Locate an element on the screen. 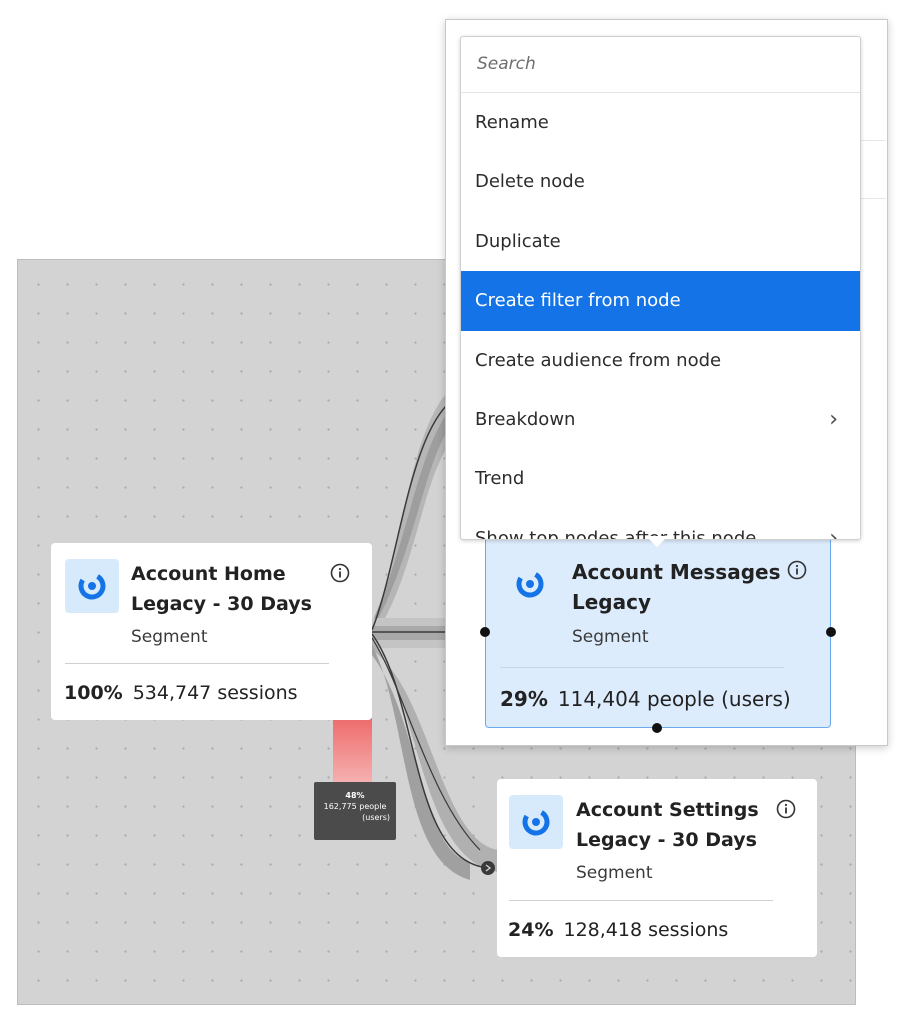 Image resolution: width=906 pixels, height=1024 pixels. menu-item-label: Show top nodes after this node is located at coordinates (616, 533).